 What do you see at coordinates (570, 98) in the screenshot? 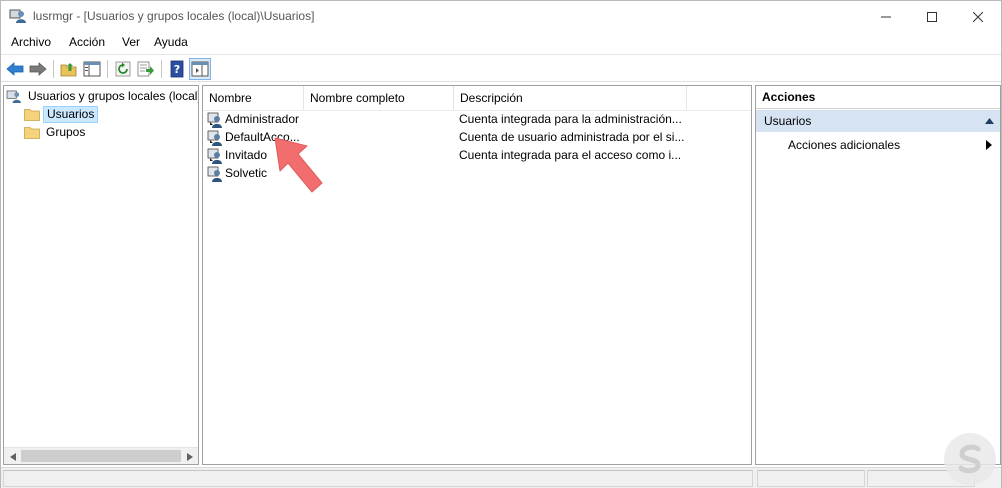
I see `column-header-descripcion: Descripción` at bounding box center [570, 98].